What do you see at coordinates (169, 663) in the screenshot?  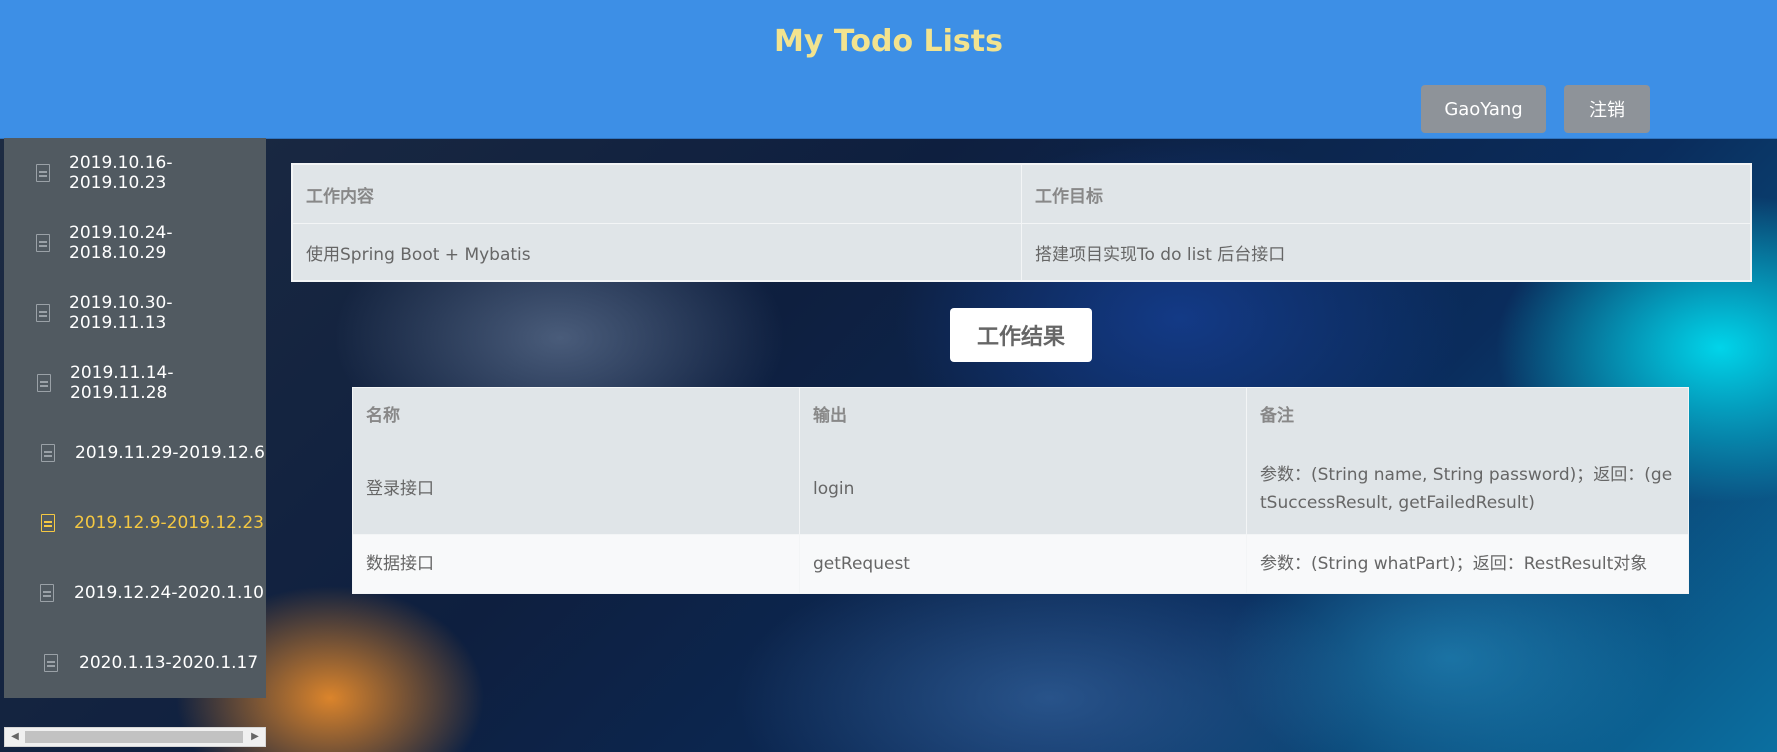 I see `sidebar-item-label: 2020.1.13-2020.1.17` at bounding box center [169, 663].